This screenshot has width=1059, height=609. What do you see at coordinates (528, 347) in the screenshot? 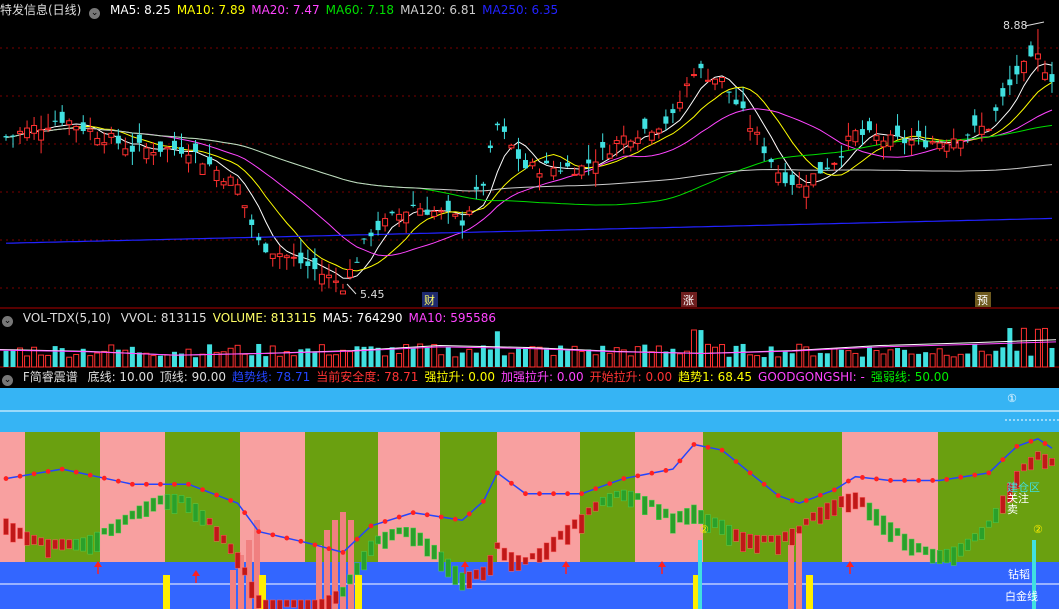
I see `volume-bars` at bounding box center [528, 347].